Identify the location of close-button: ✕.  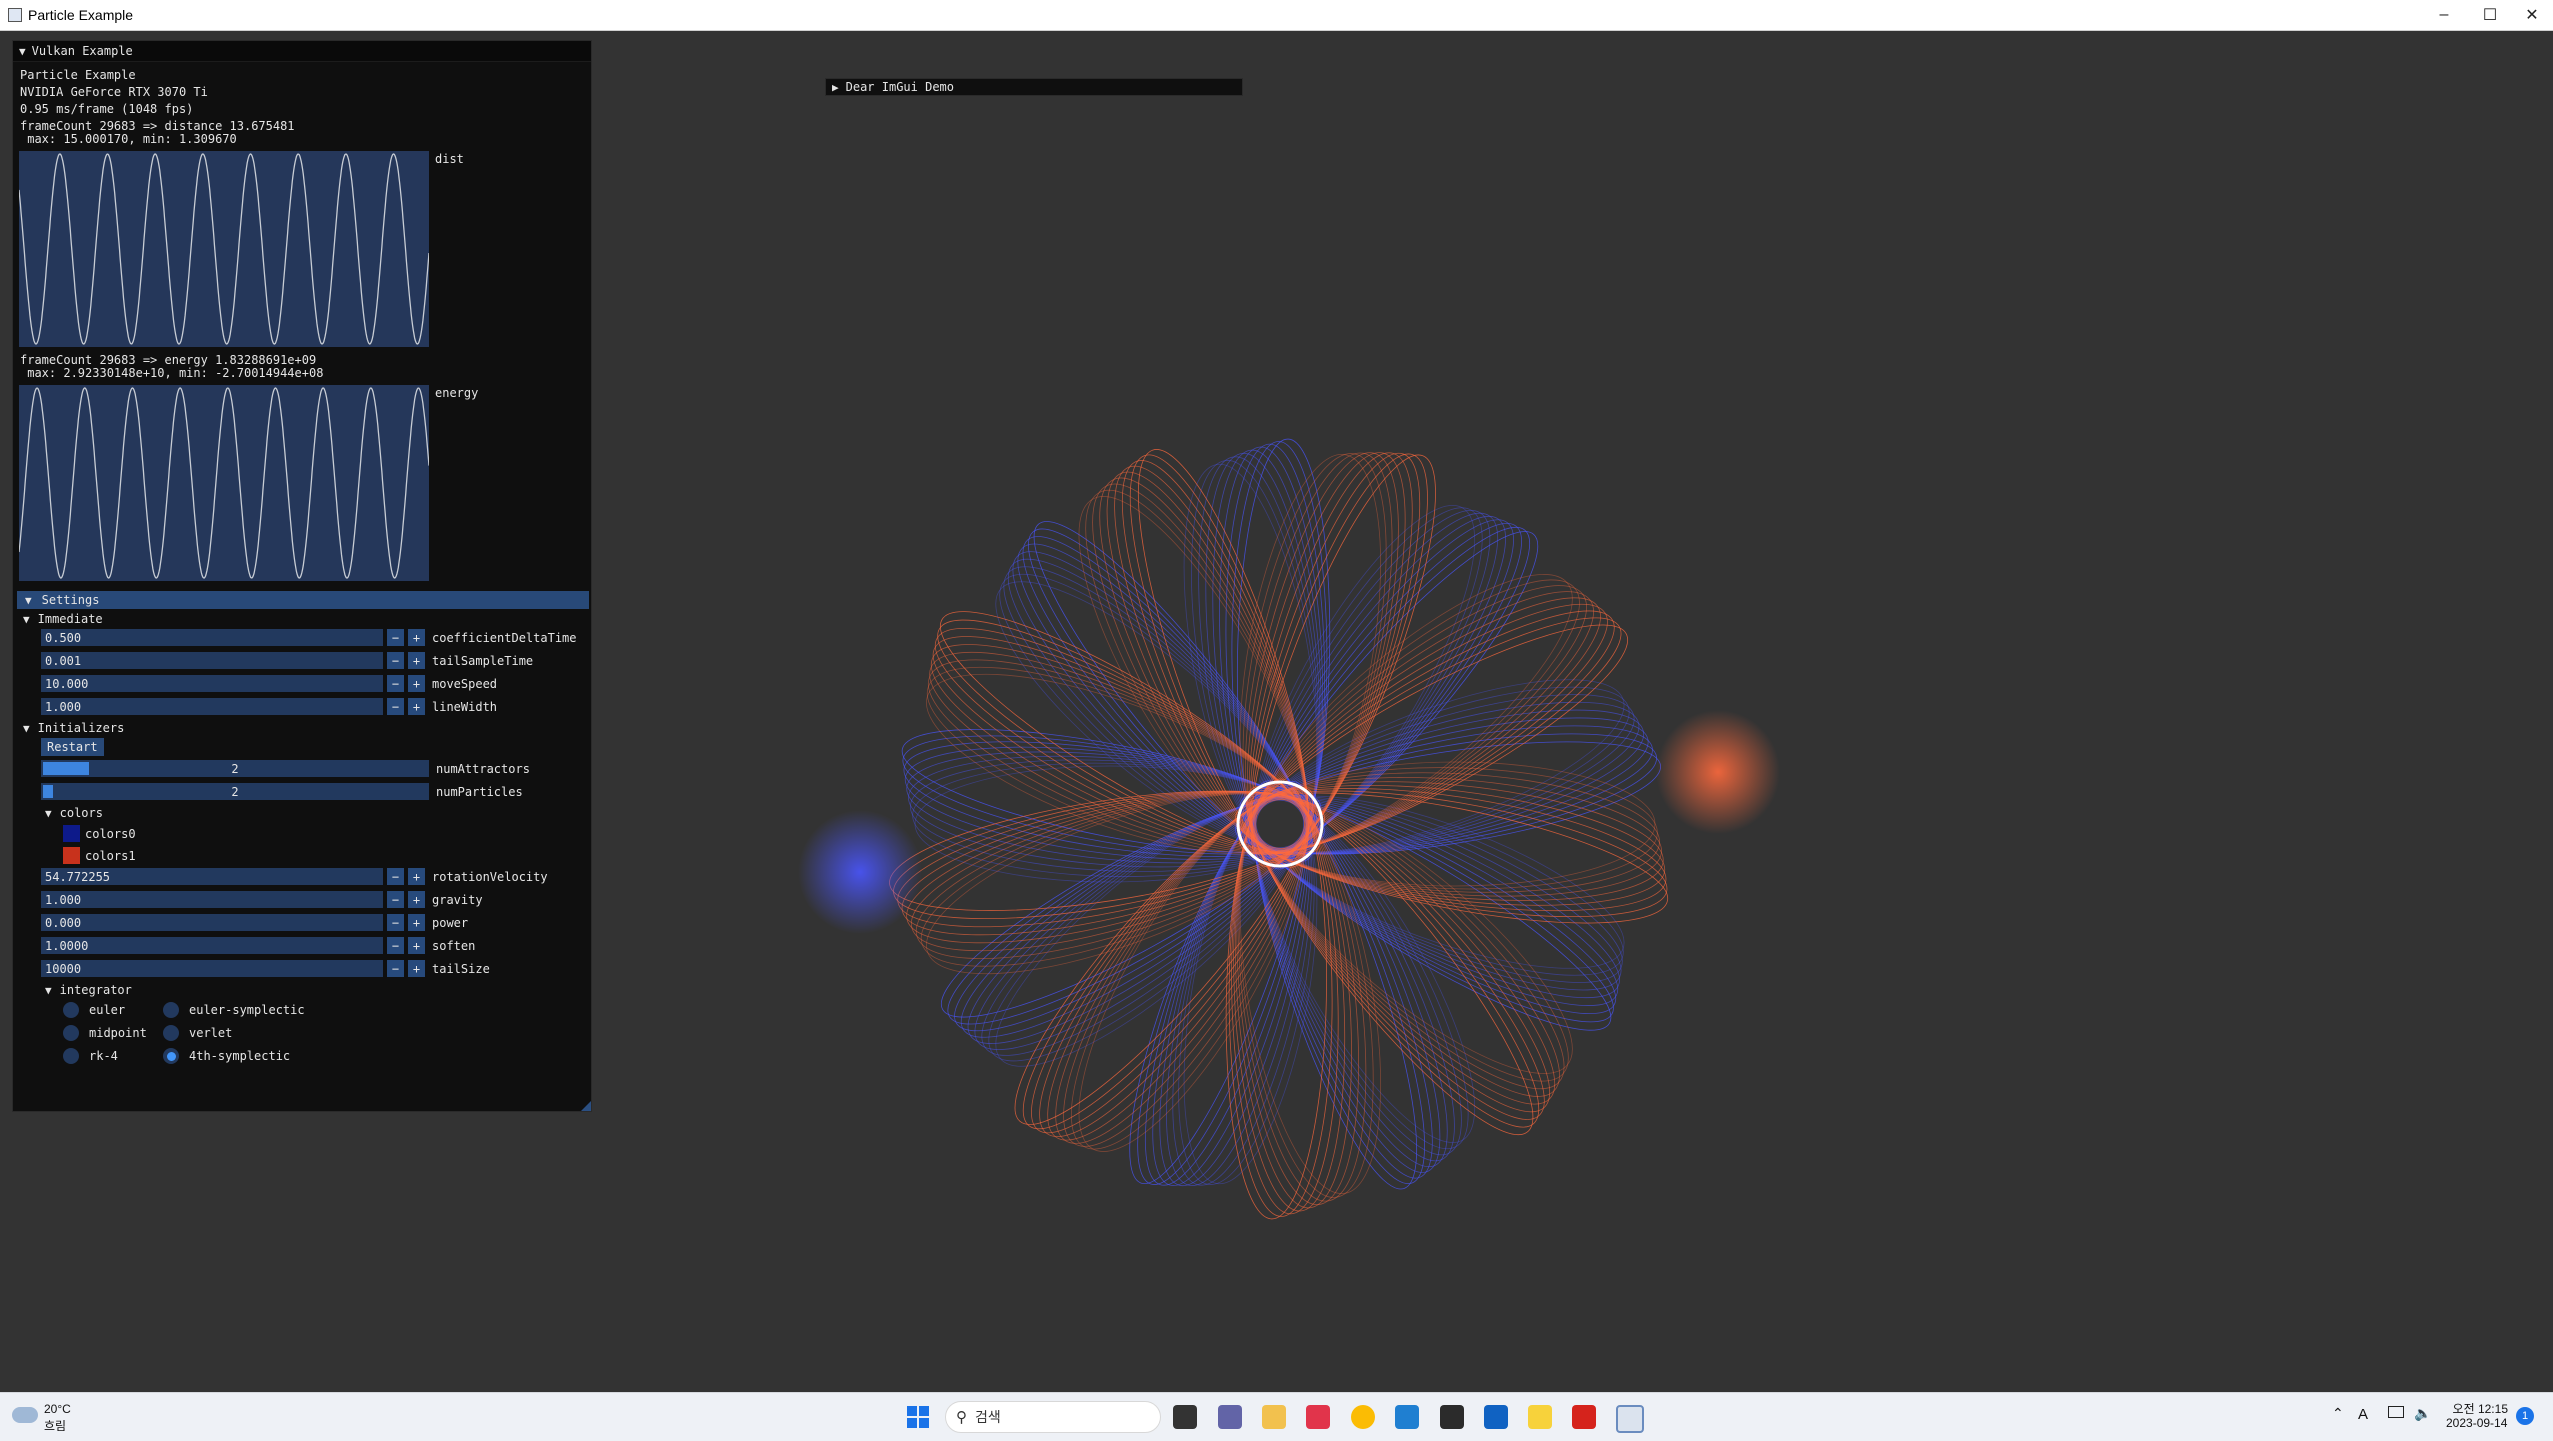
(2531, 15).